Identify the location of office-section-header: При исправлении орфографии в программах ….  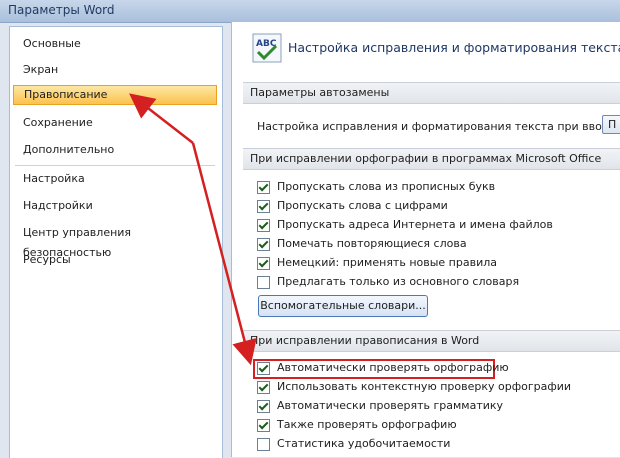
(431, 159).